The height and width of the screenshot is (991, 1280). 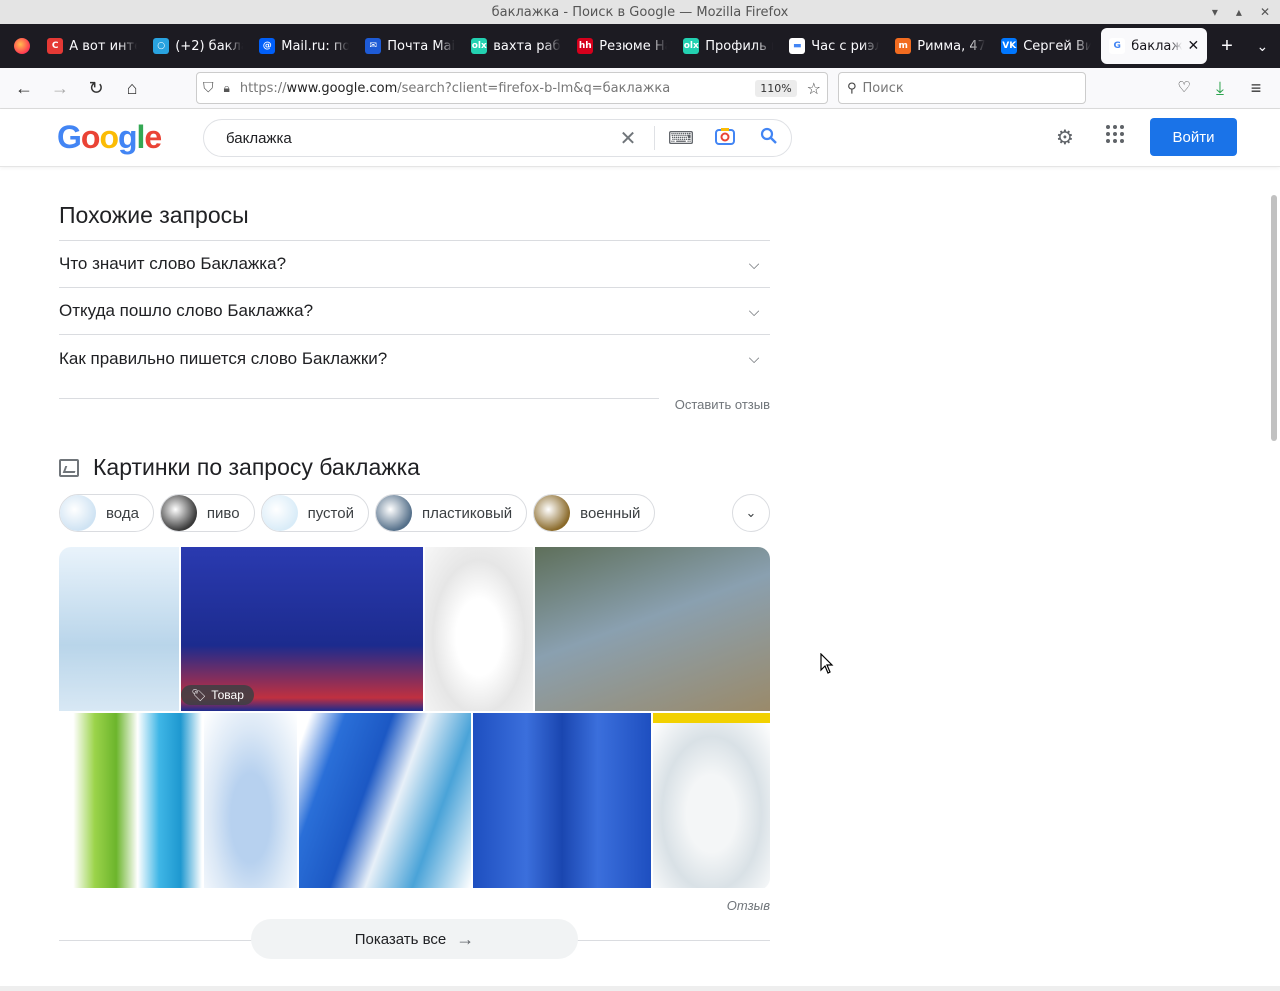 I want to click on browser-tab: VK Сергей Ви, so click(x=1046, y=46).